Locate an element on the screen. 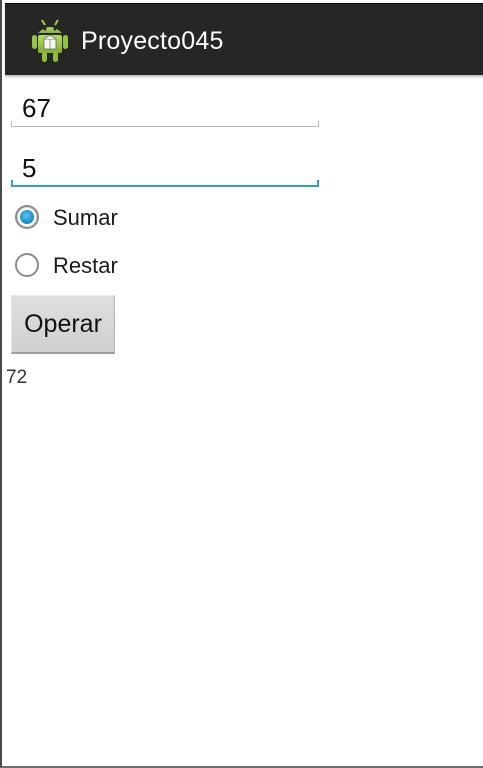  radio-sumar-label: Sumar is located at coordinates (85, 217).